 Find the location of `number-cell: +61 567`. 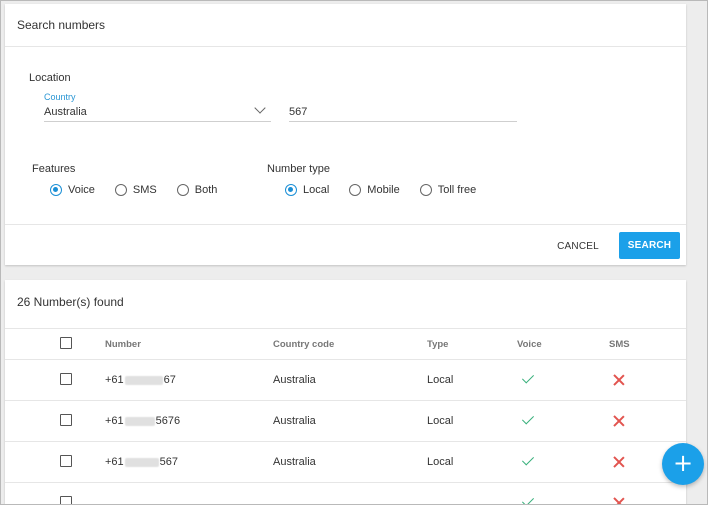

number-cell: +61 567 is located at coordinates (141, 462).